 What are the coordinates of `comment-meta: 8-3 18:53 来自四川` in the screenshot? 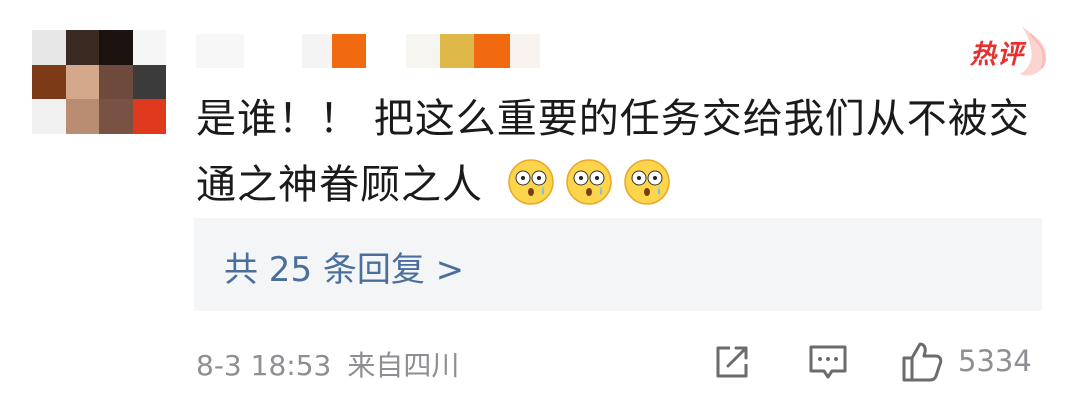 It's located at (327, 364).